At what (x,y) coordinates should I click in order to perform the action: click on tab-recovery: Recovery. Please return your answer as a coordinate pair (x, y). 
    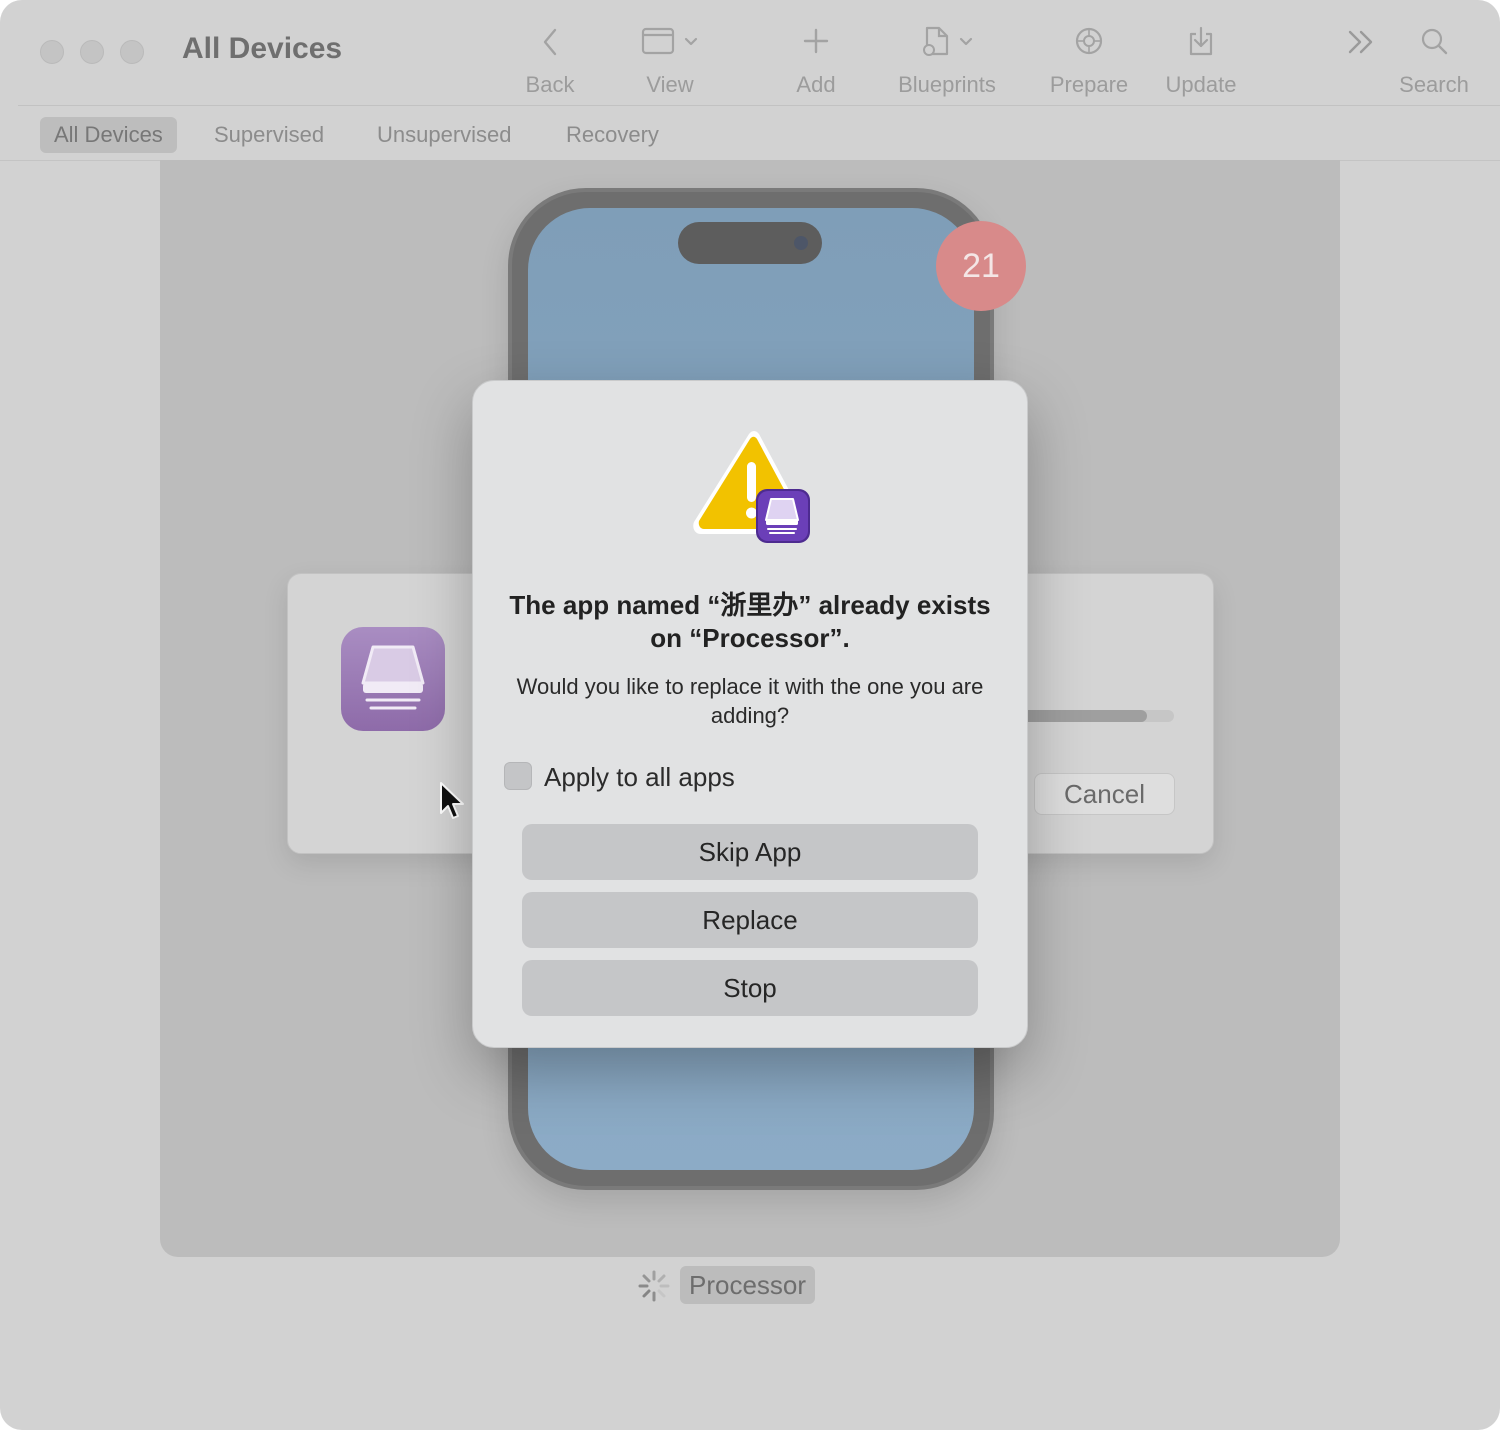
    Looking at the image, I should click on (612, 135).